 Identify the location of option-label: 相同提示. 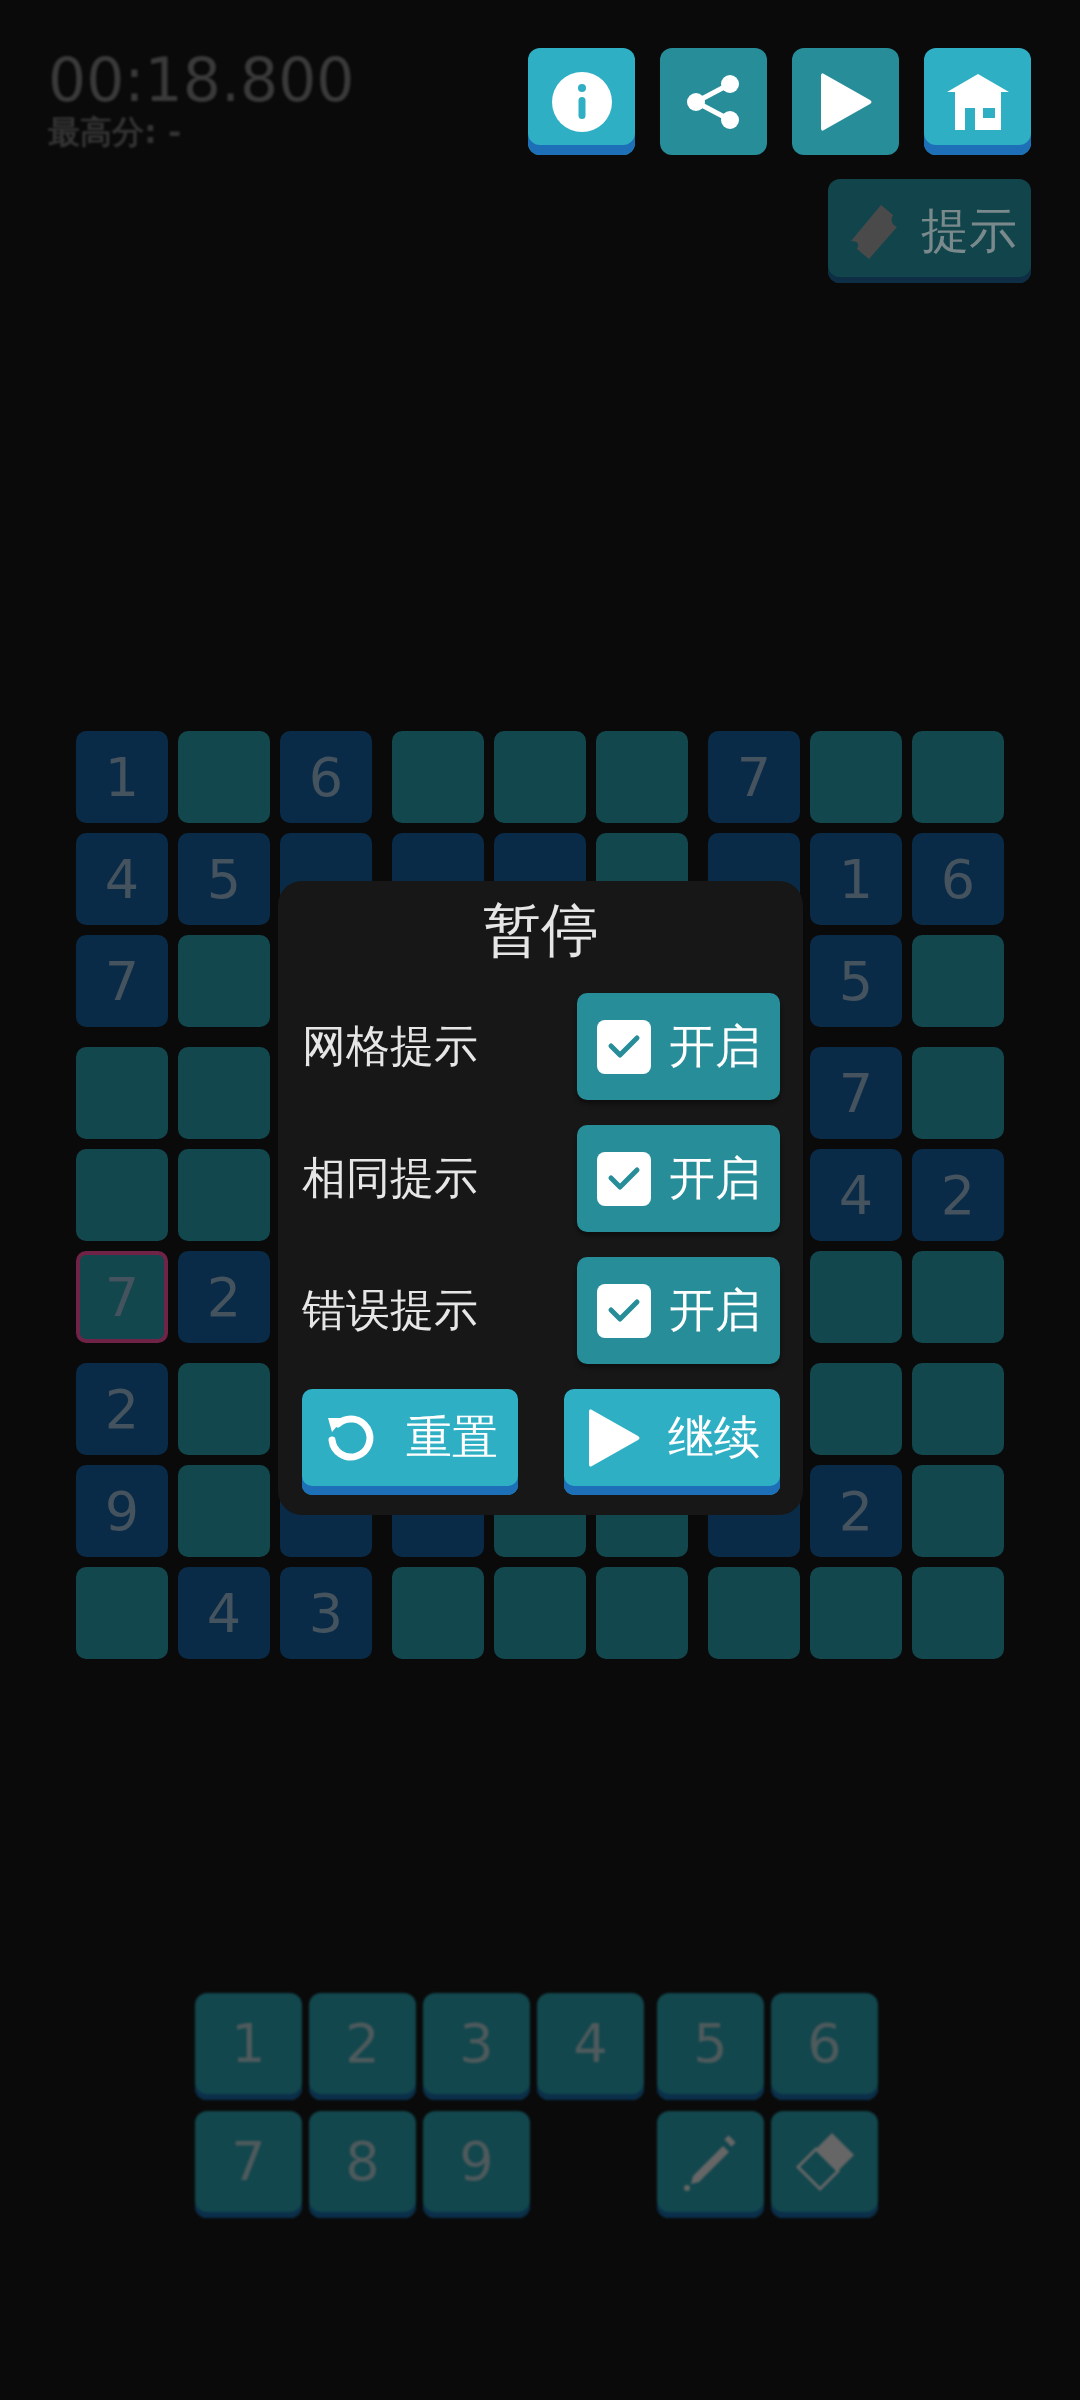
(390, 1178).